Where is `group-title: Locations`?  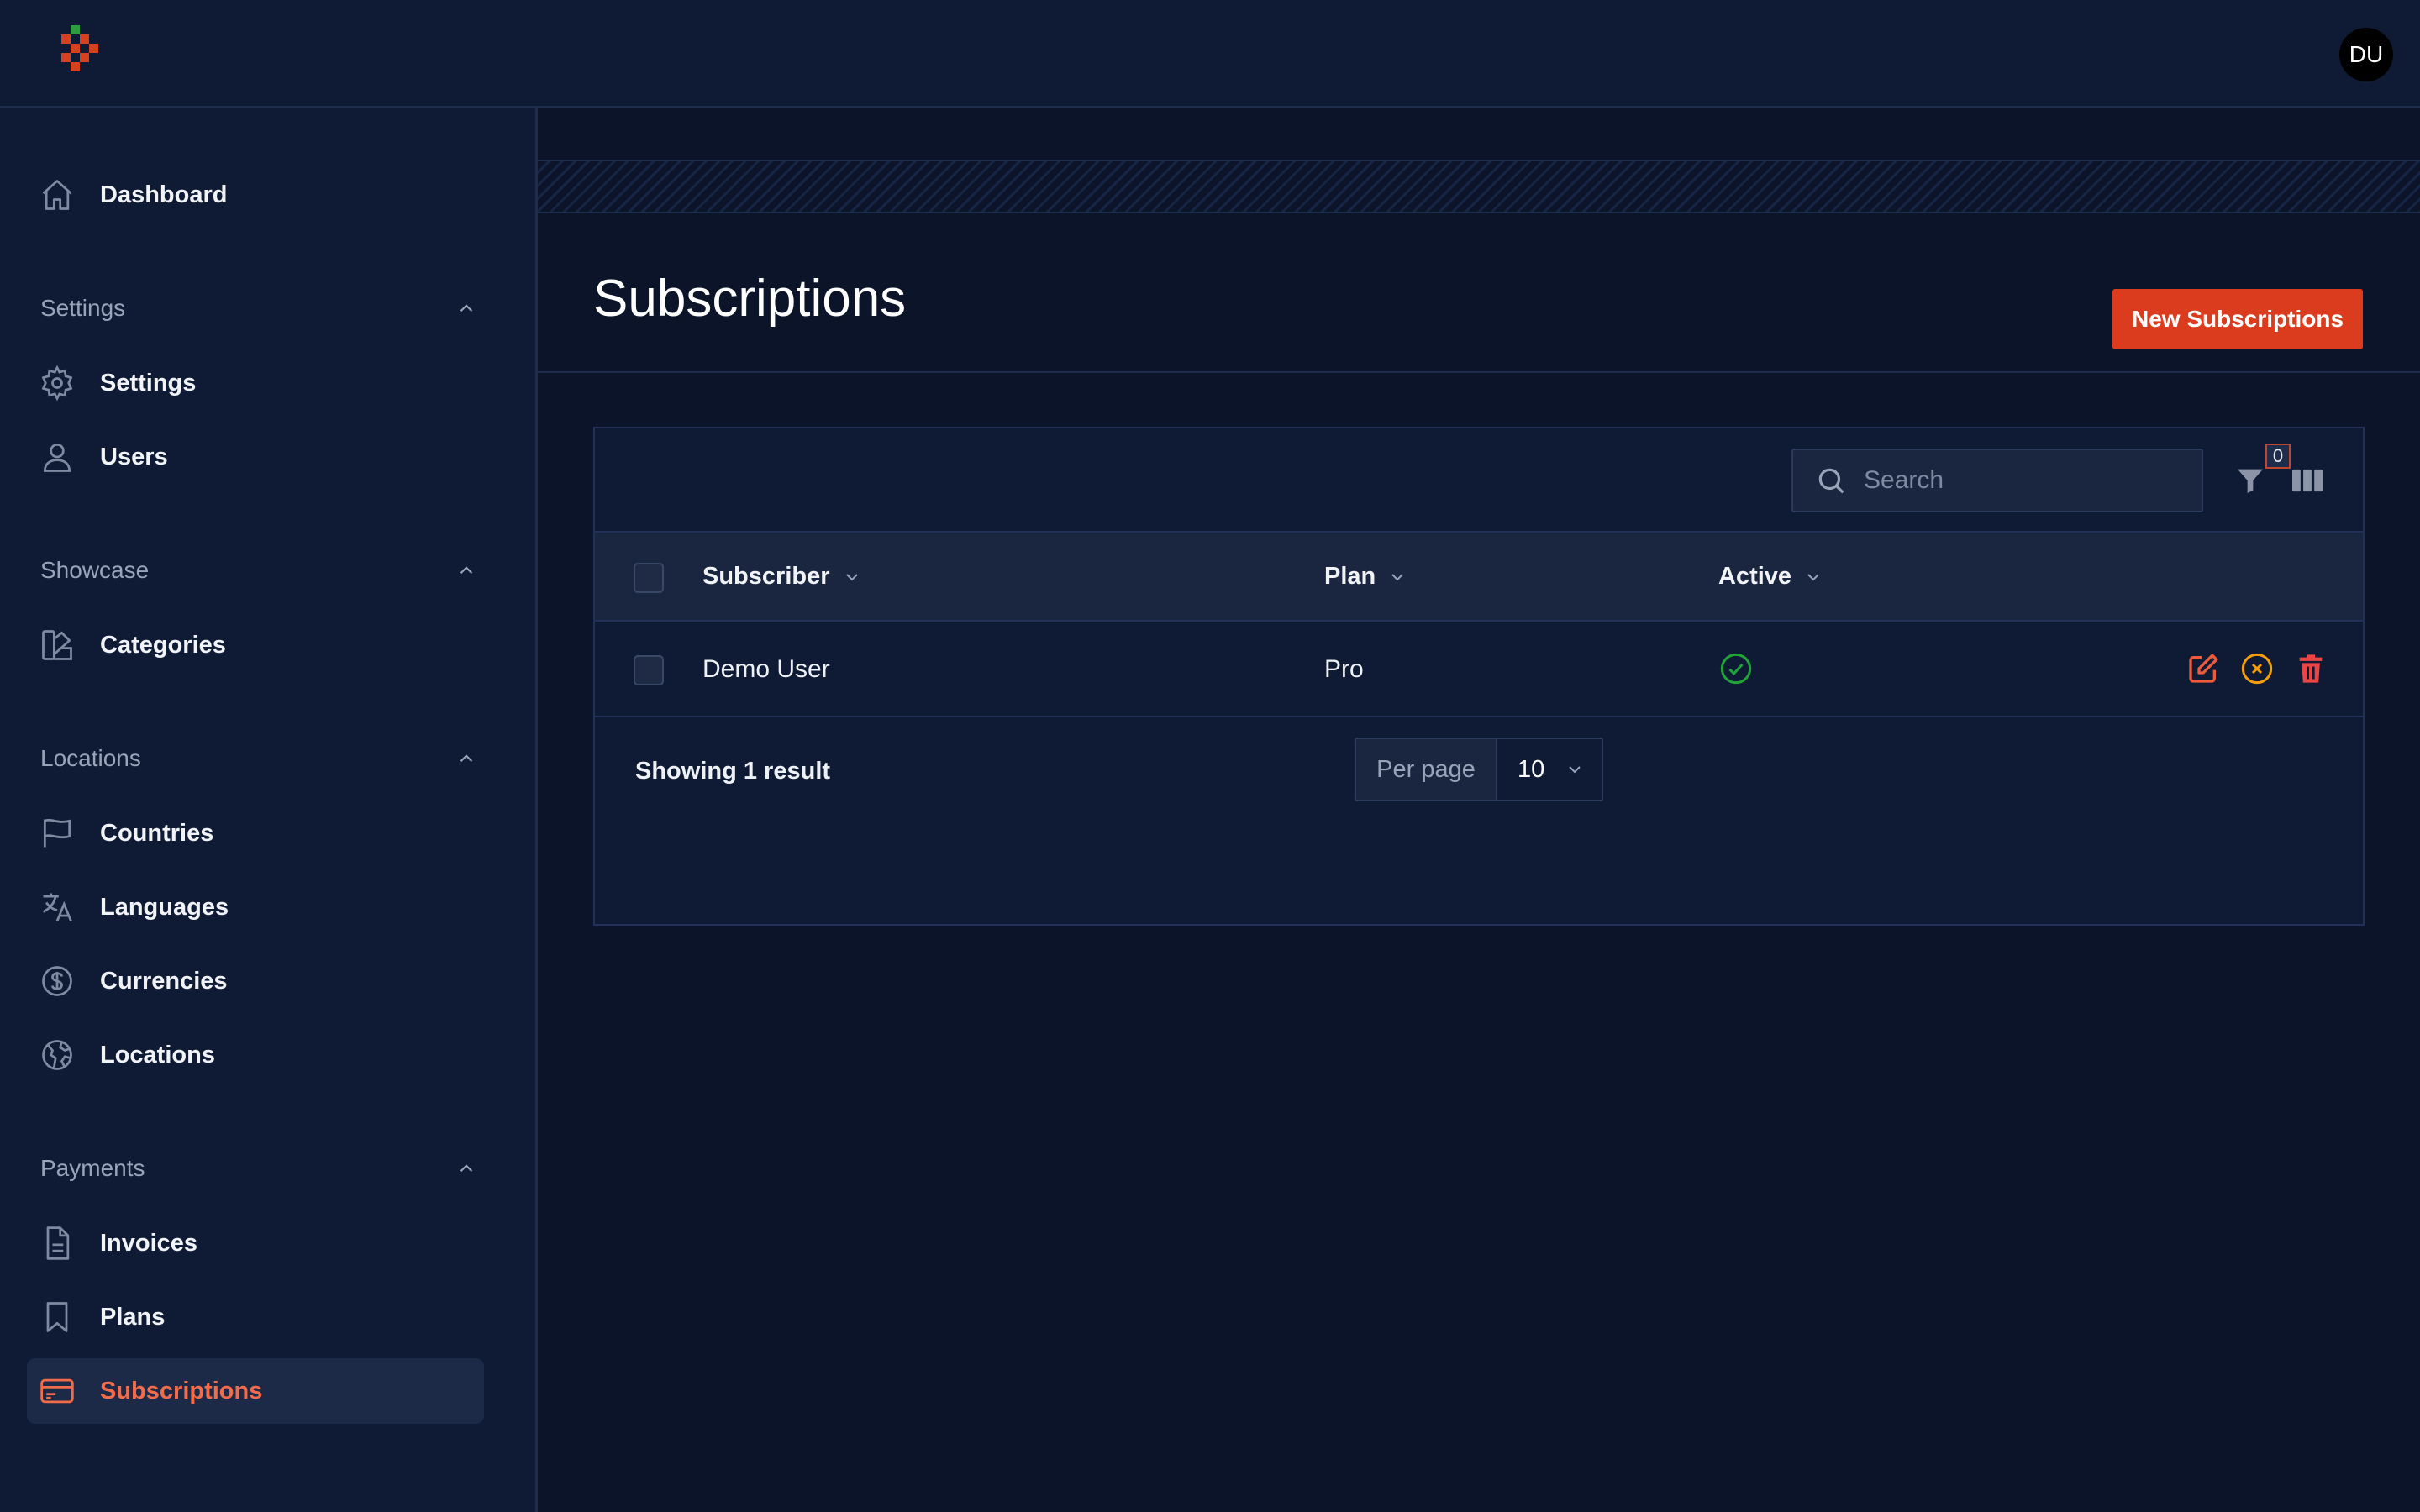 group-title: Locations is located at coordinates (90, 758).